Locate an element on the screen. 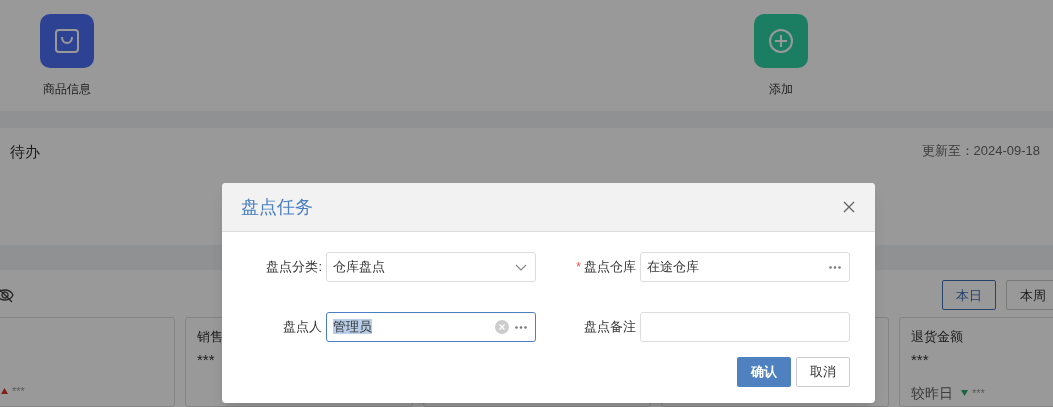  input-field is located at coordinates (745, 327).